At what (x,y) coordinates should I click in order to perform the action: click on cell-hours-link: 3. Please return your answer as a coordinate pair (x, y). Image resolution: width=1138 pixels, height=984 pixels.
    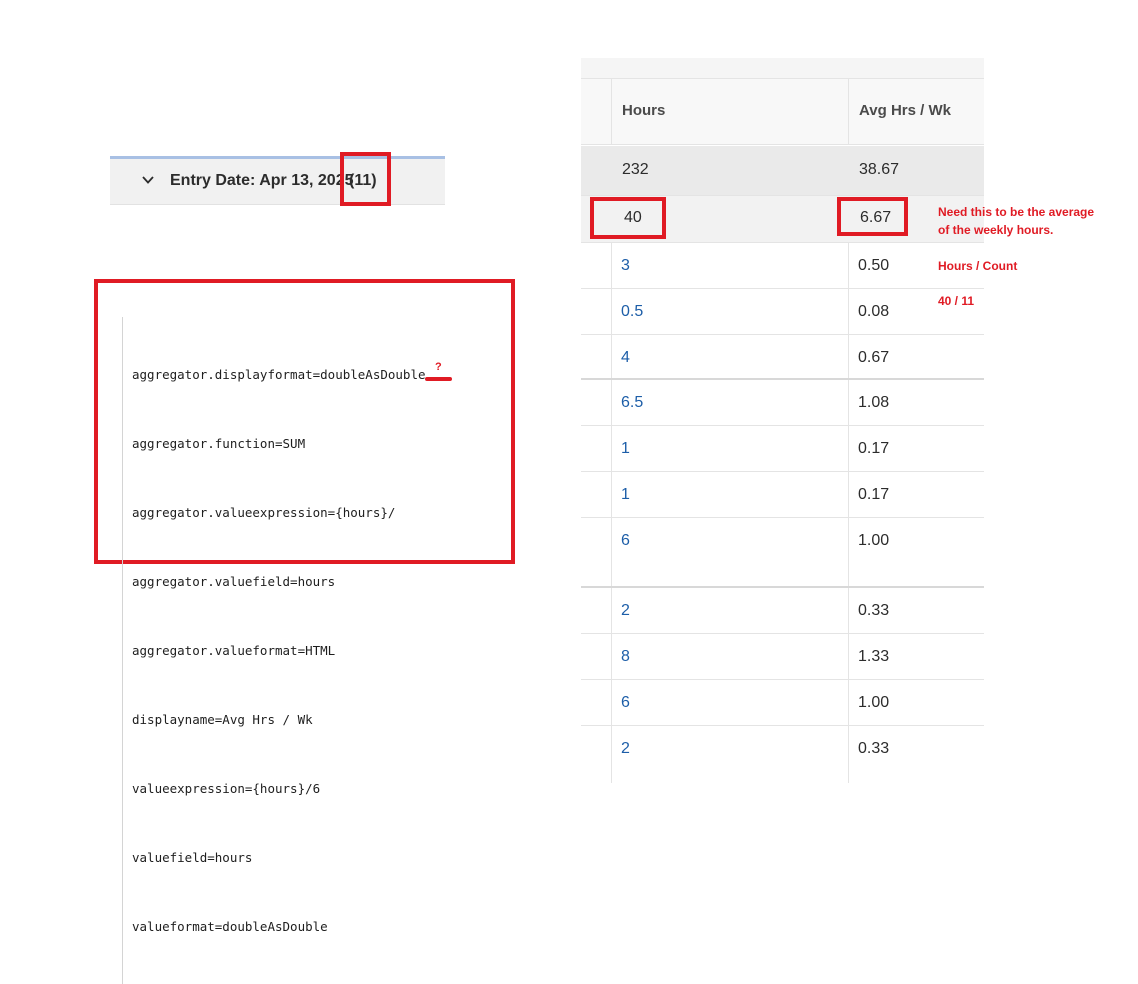
    Looking at the image, I should click on (625, 266).